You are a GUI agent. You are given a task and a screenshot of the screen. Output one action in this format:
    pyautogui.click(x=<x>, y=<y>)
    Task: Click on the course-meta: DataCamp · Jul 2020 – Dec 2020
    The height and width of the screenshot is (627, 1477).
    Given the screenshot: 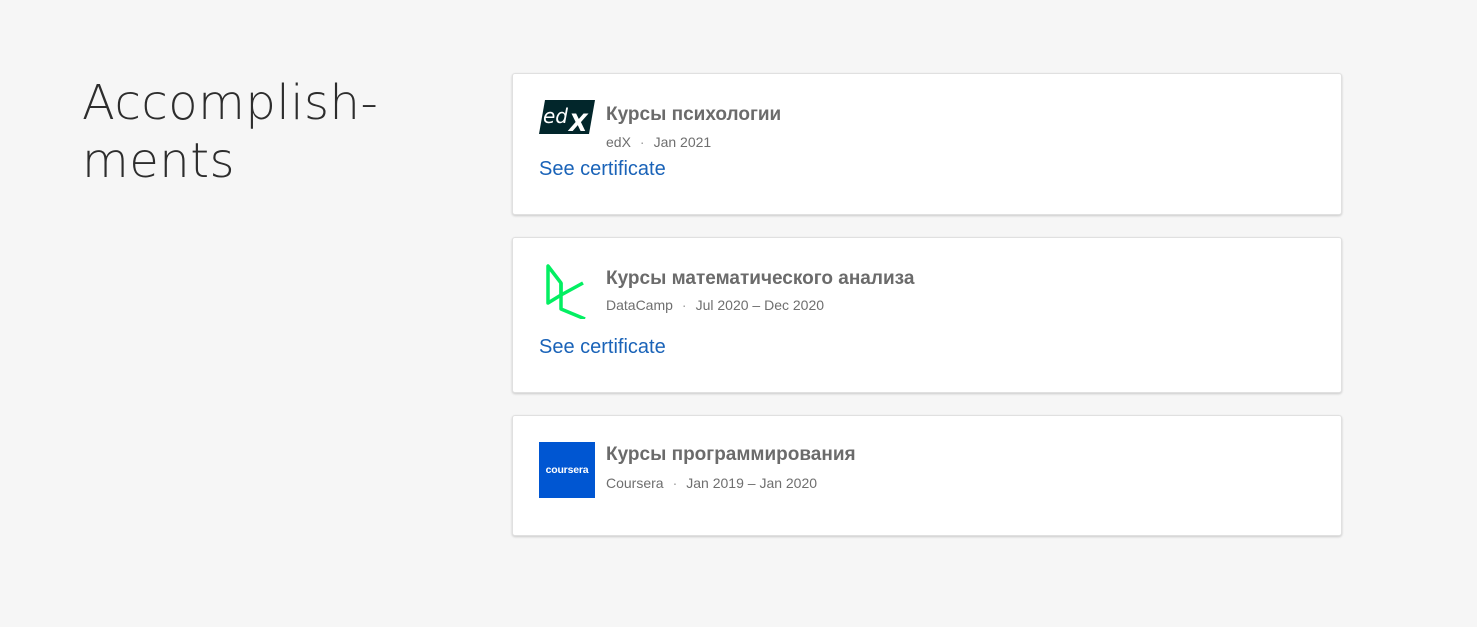 What is the action you would take?
    pyautogui.click(x=715, y=305)
    